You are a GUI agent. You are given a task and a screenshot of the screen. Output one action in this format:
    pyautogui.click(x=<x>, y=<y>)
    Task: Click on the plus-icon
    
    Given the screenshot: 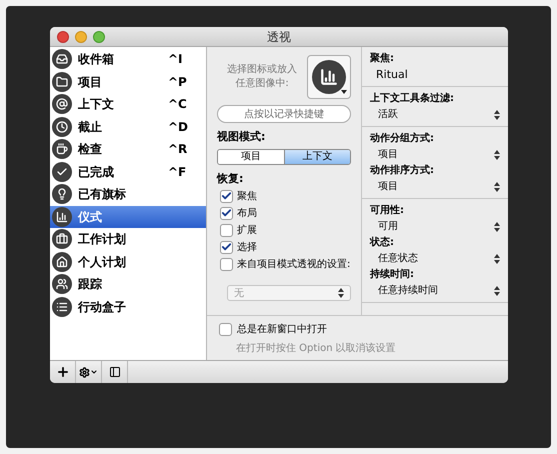 What is the action you would take?
    pyautogui.click(x=63, y=372)
    